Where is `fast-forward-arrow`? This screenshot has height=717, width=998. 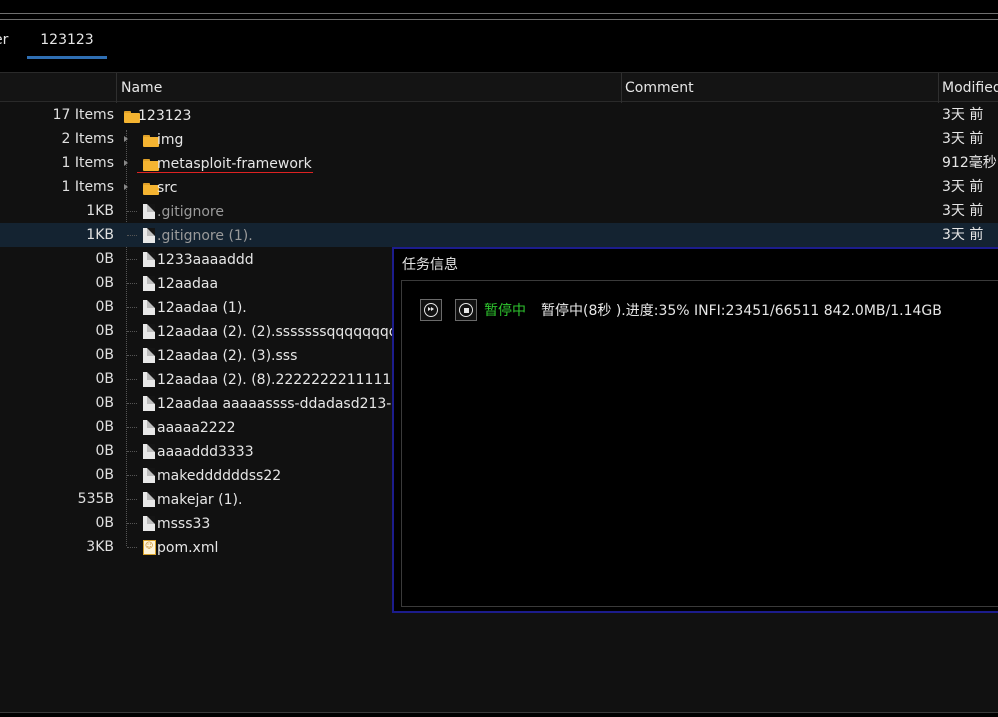
fast-forward-arrow is located at coordinates (432, 309).